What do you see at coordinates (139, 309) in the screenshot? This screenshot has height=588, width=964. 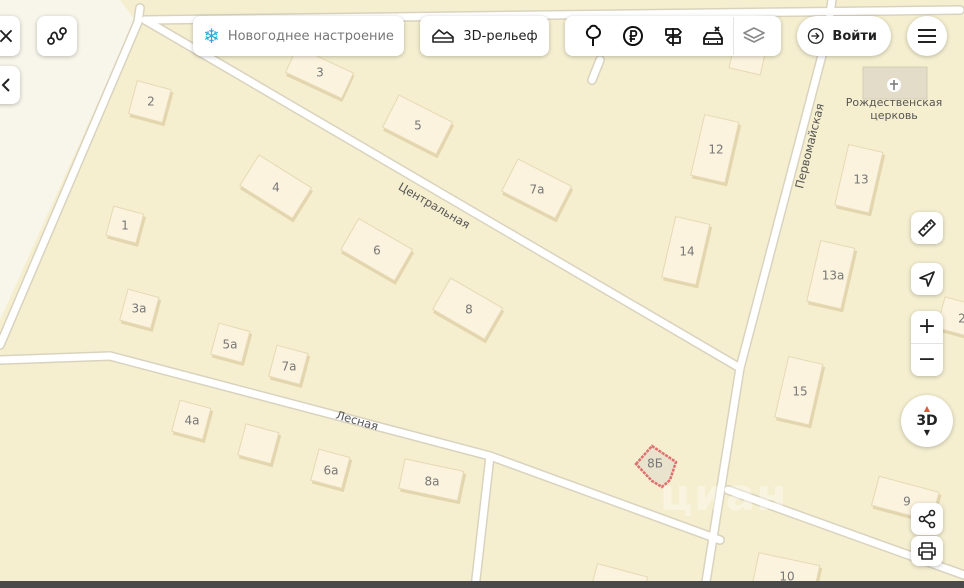 I see `bnum-11: 3а` at bounding box center [139, 309].